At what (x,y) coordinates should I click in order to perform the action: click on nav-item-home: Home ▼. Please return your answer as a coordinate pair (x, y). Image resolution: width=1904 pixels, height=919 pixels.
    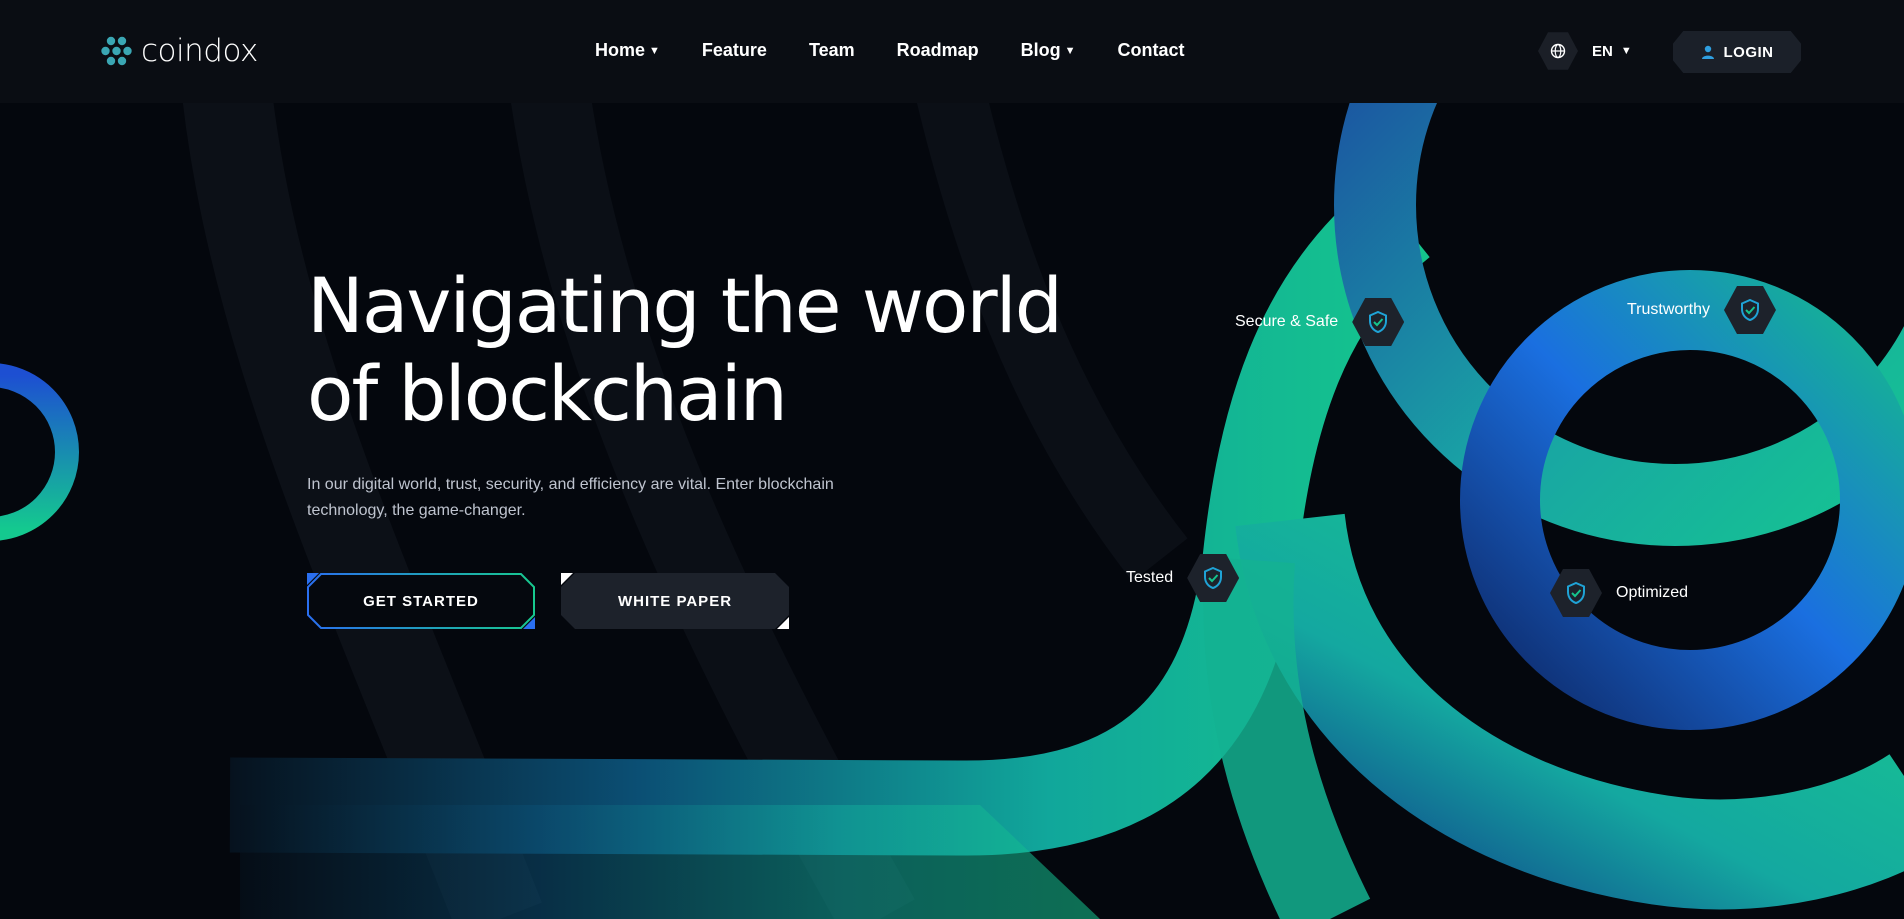
    Looking at the image, I should click on (627, 50).